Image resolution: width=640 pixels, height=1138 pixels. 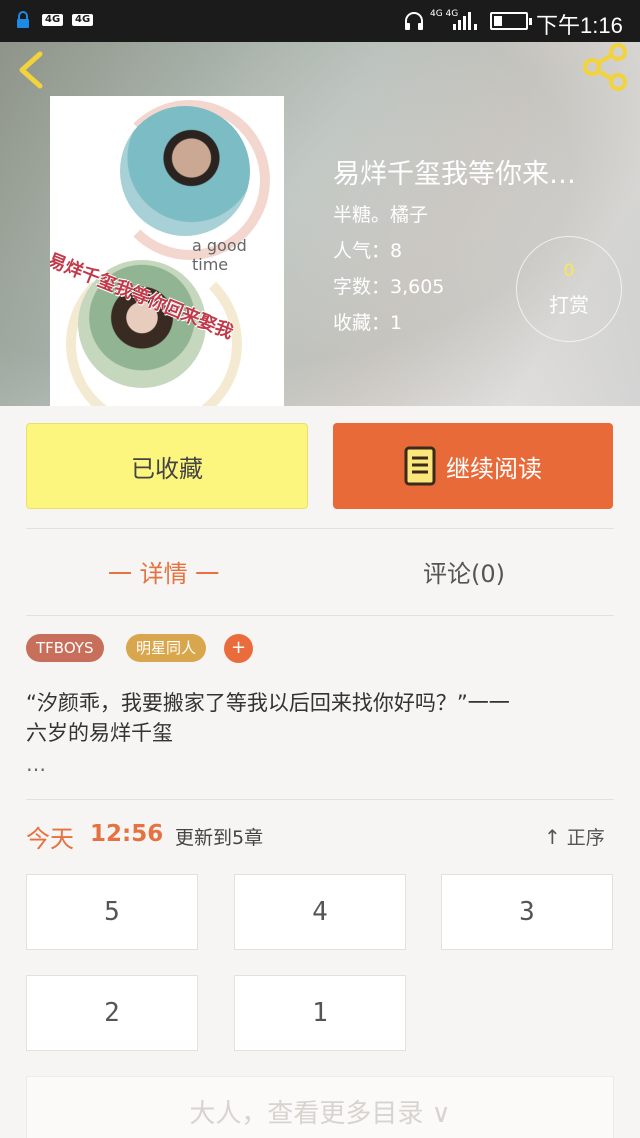 What do you see at coordinates (380, 213) in the screenshot?
I see `book-author: 半糖。橘子` at bounding box center [380, 213].